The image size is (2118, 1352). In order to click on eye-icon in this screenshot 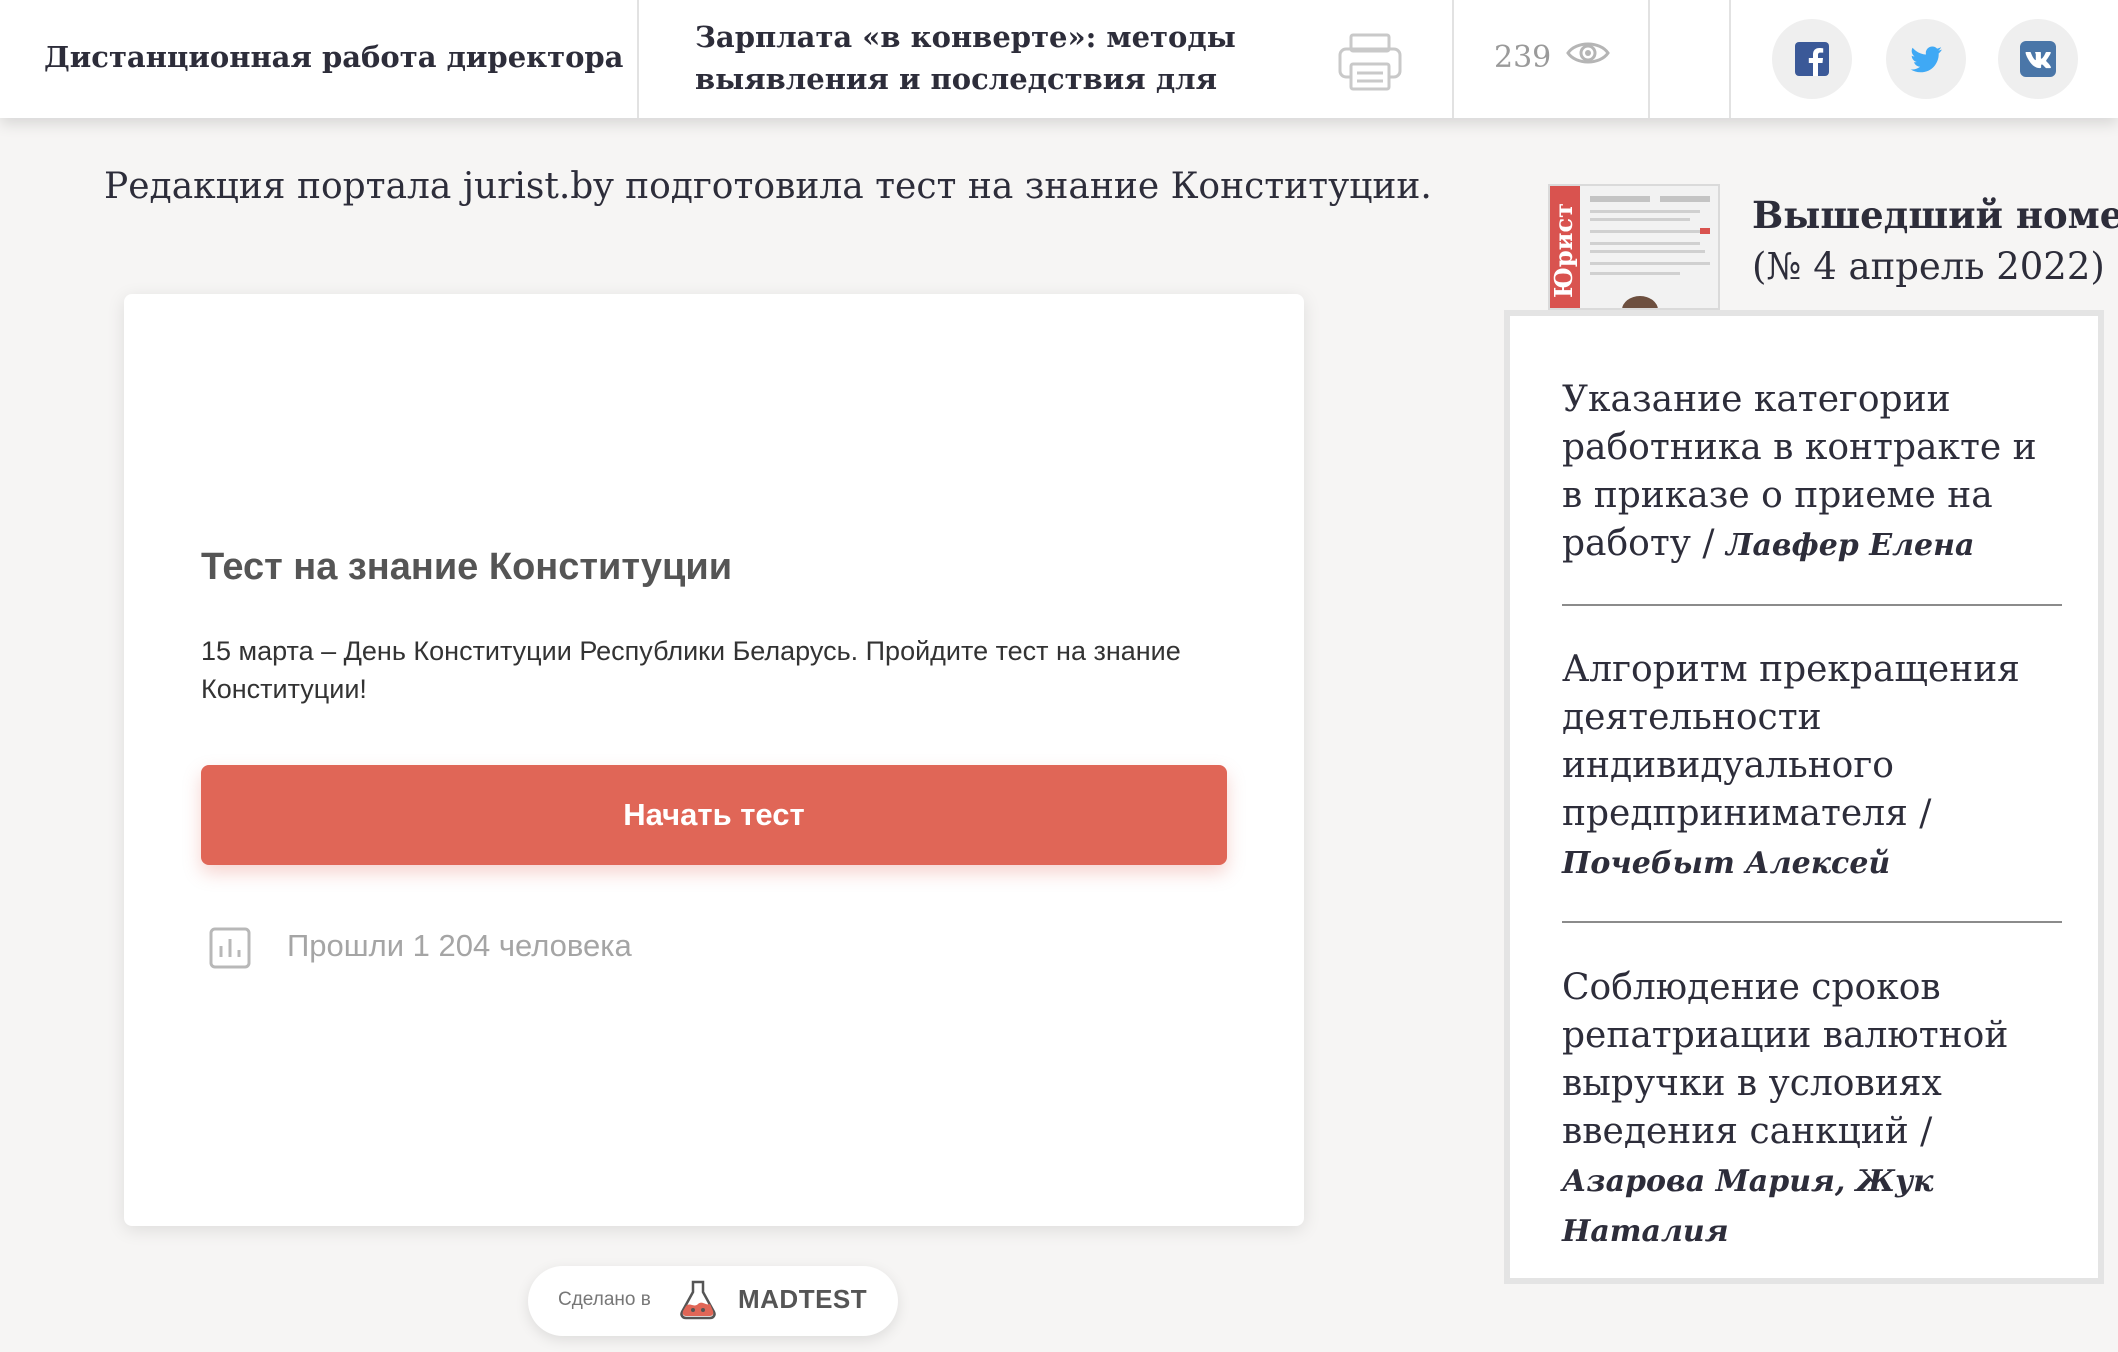, I will do `click(1588, 53)`.